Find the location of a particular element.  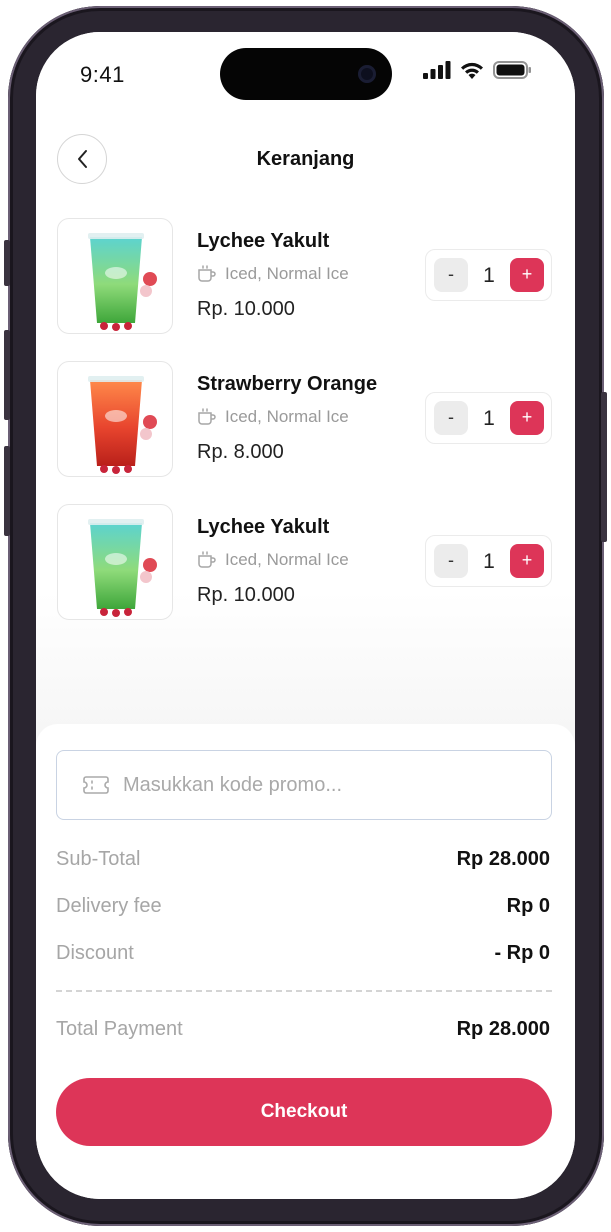

discount-label: Discount is located at coordinates (95, 953).